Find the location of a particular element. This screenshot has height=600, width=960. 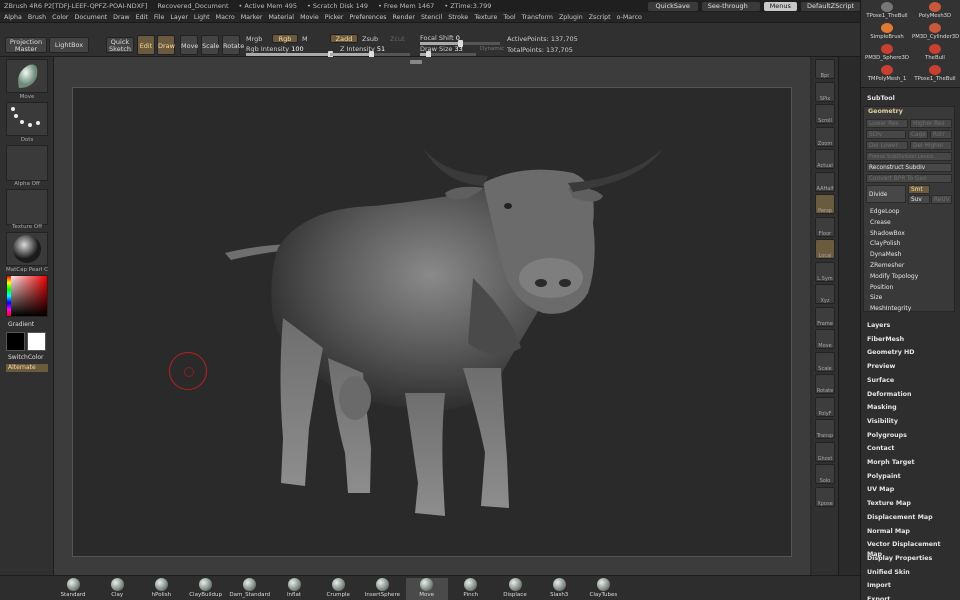

palette-preview: Preview is located at coordinates (912, 367).